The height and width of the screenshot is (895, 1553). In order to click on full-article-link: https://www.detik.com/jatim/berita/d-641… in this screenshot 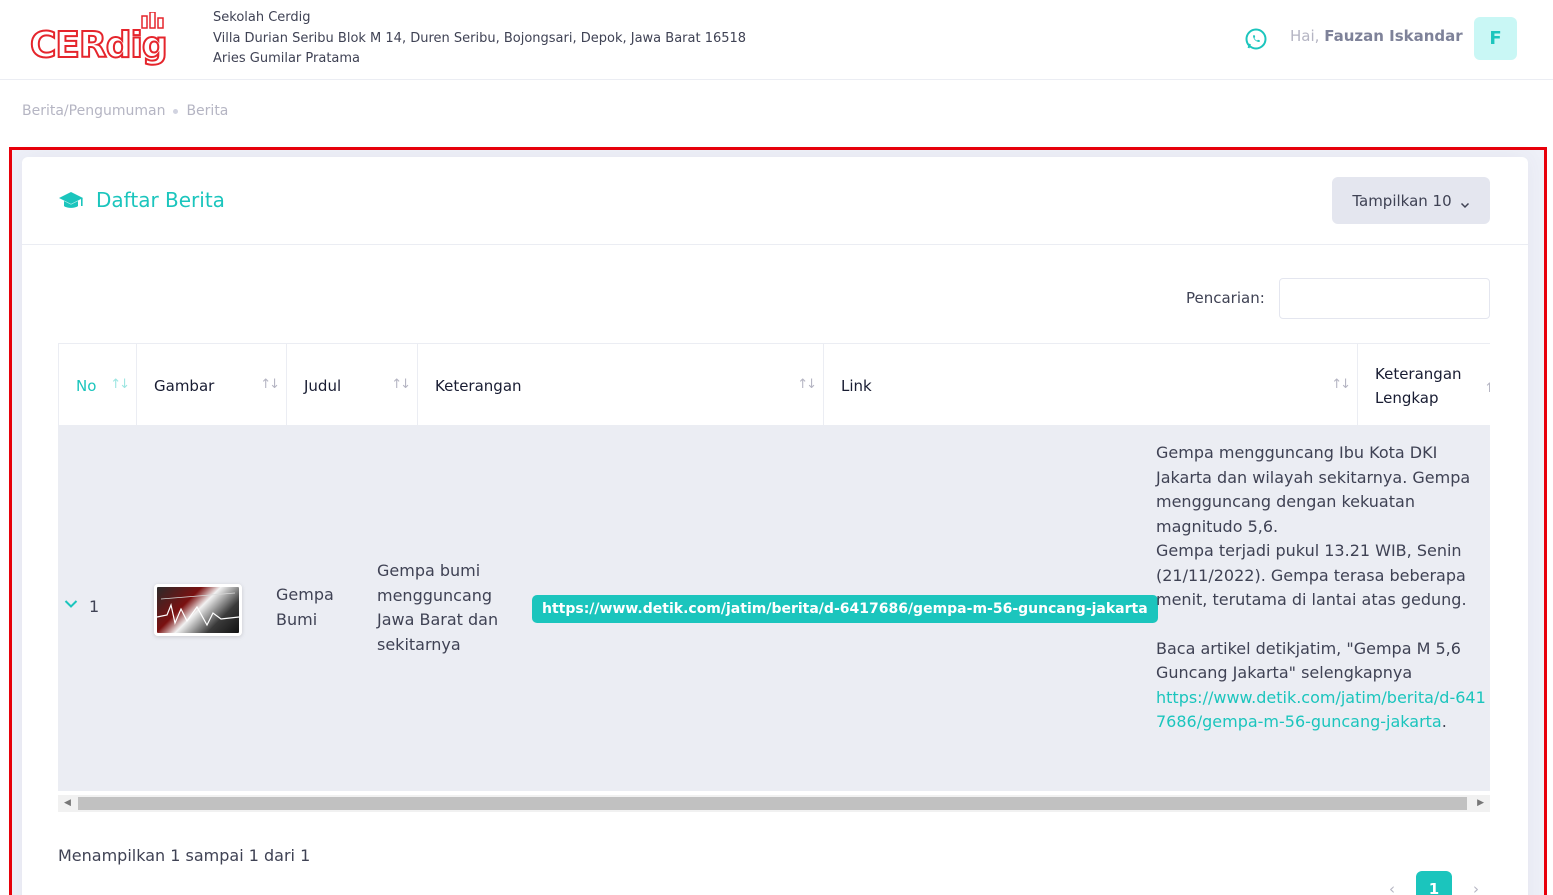, I will do `click(1321, 710)`.